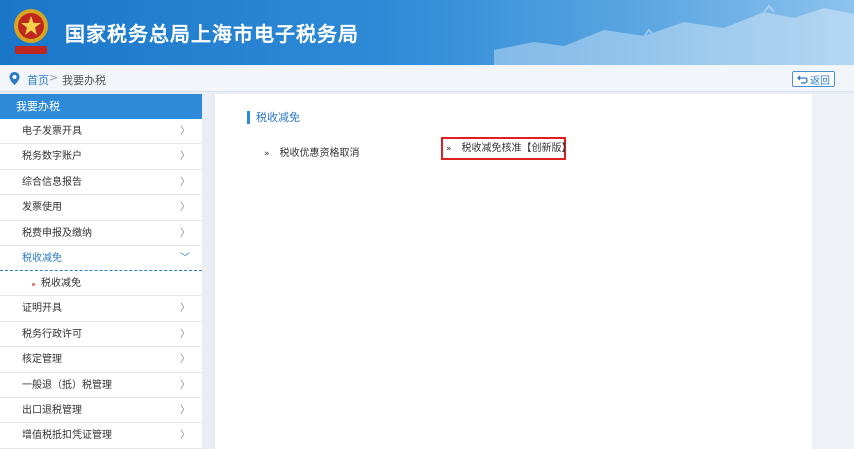  Describe the element at coordinates (101, 411) in the screenshot. I see `sidebar-item-export-refund: 出口退税管理 〉` at that location.